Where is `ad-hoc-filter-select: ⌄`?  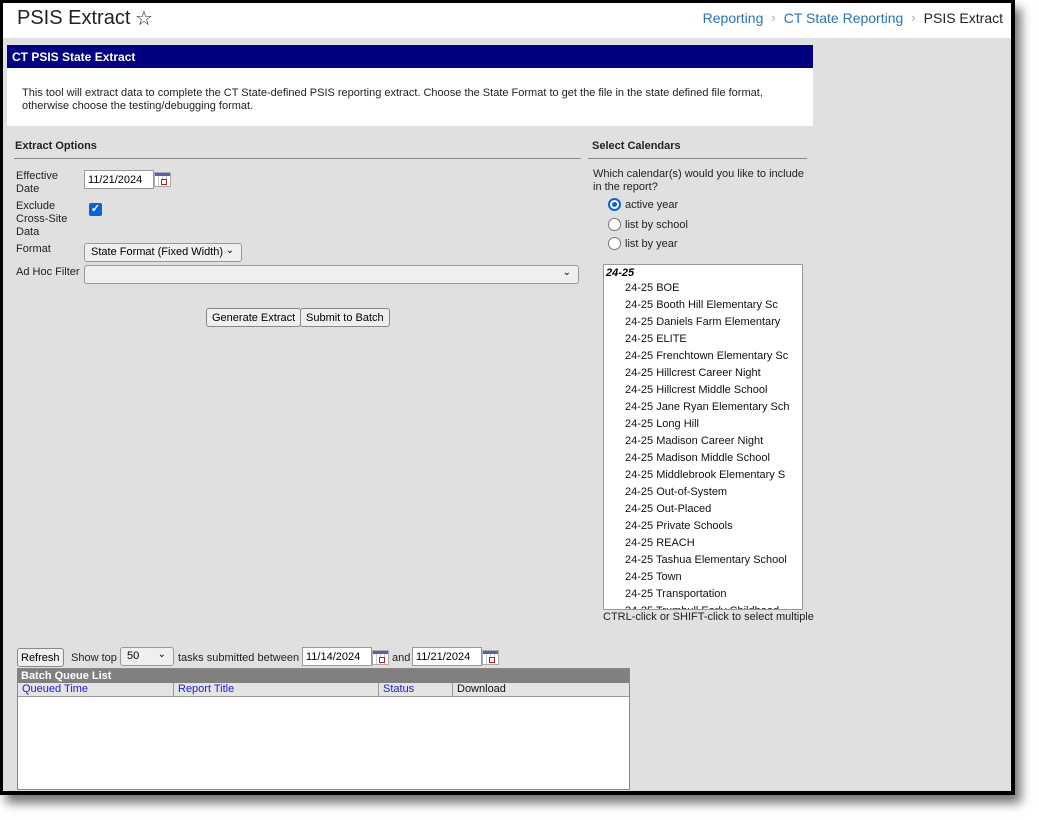 ad-hoc-filter-select: ⌄ is located at coordinates (331, 274).